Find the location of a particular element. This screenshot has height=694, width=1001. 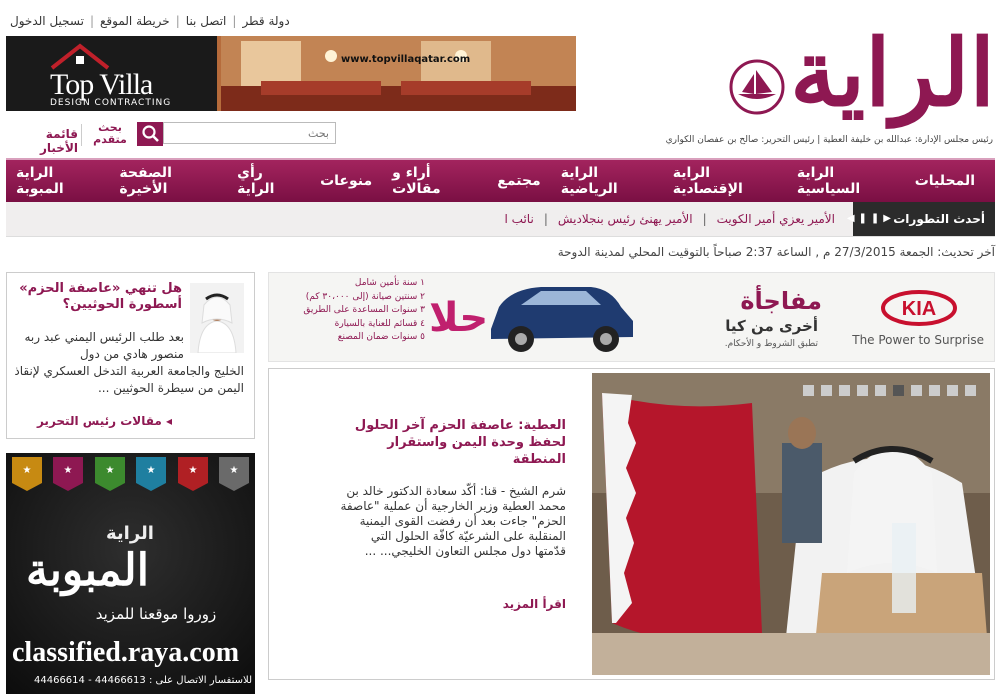

dhow-emblem-icon is located at coordinates (757, 87).